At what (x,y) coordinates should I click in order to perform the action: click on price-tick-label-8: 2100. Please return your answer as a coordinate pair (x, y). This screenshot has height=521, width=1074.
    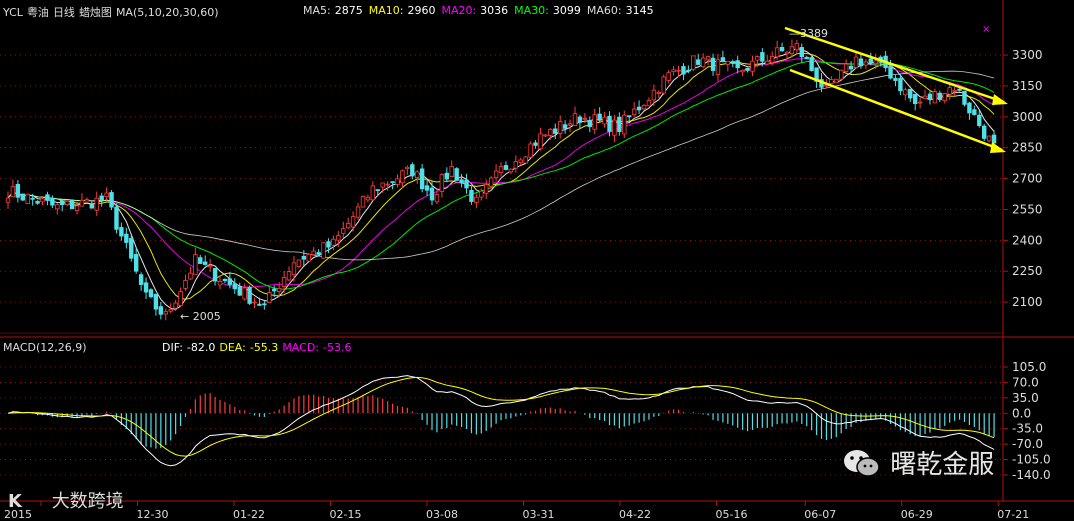
    Looking at the image, I should click on (1027, 302).